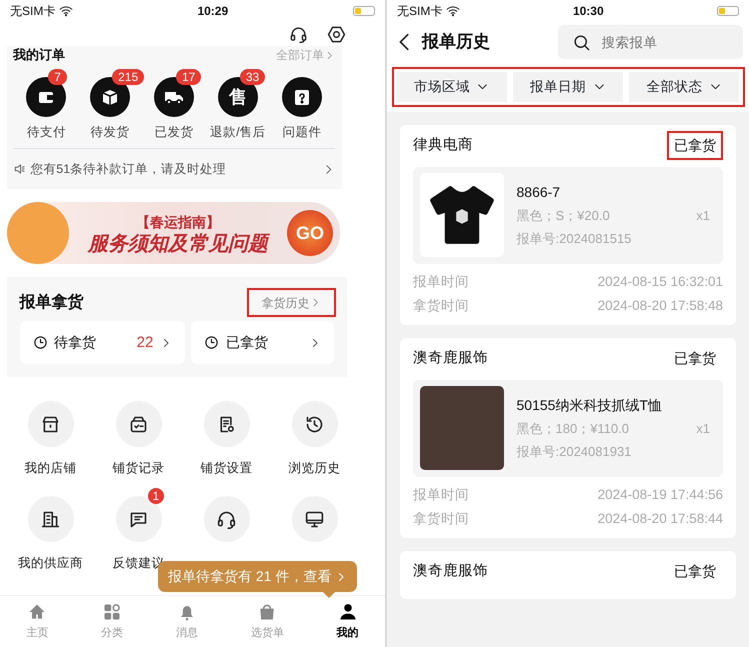  I want to click on product-row: 8866-7 黑色；S；¥20.0 x1 报单号:2024081515, so click(568, 215).